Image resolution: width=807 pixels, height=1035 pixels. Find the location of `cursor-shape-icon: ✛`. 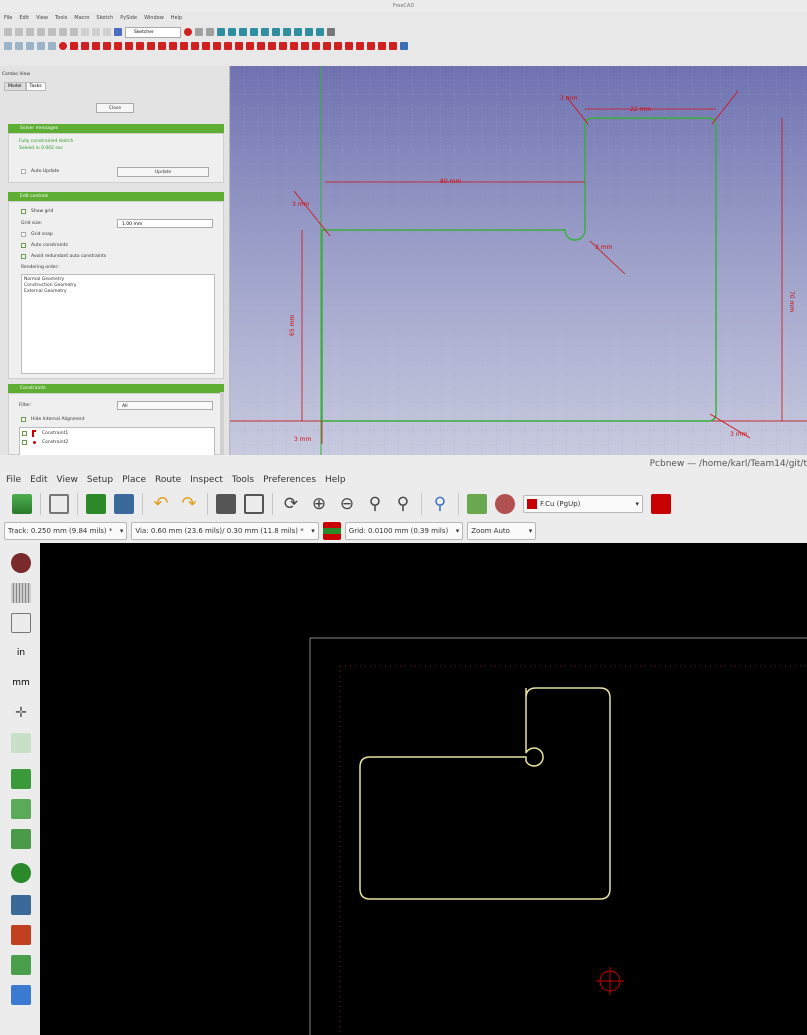

cursor-shape-icon: ✛ is located at coordinates (21, 713).